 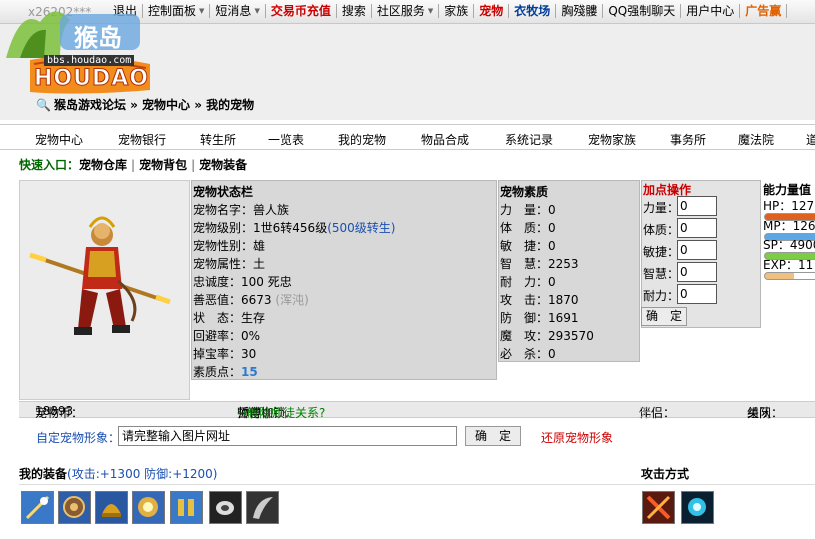 What do you see at coordinates (223, 165) in the screenshot?
I see `quick-link-equipment: 宠物装备` at bounding box center [223, 165].